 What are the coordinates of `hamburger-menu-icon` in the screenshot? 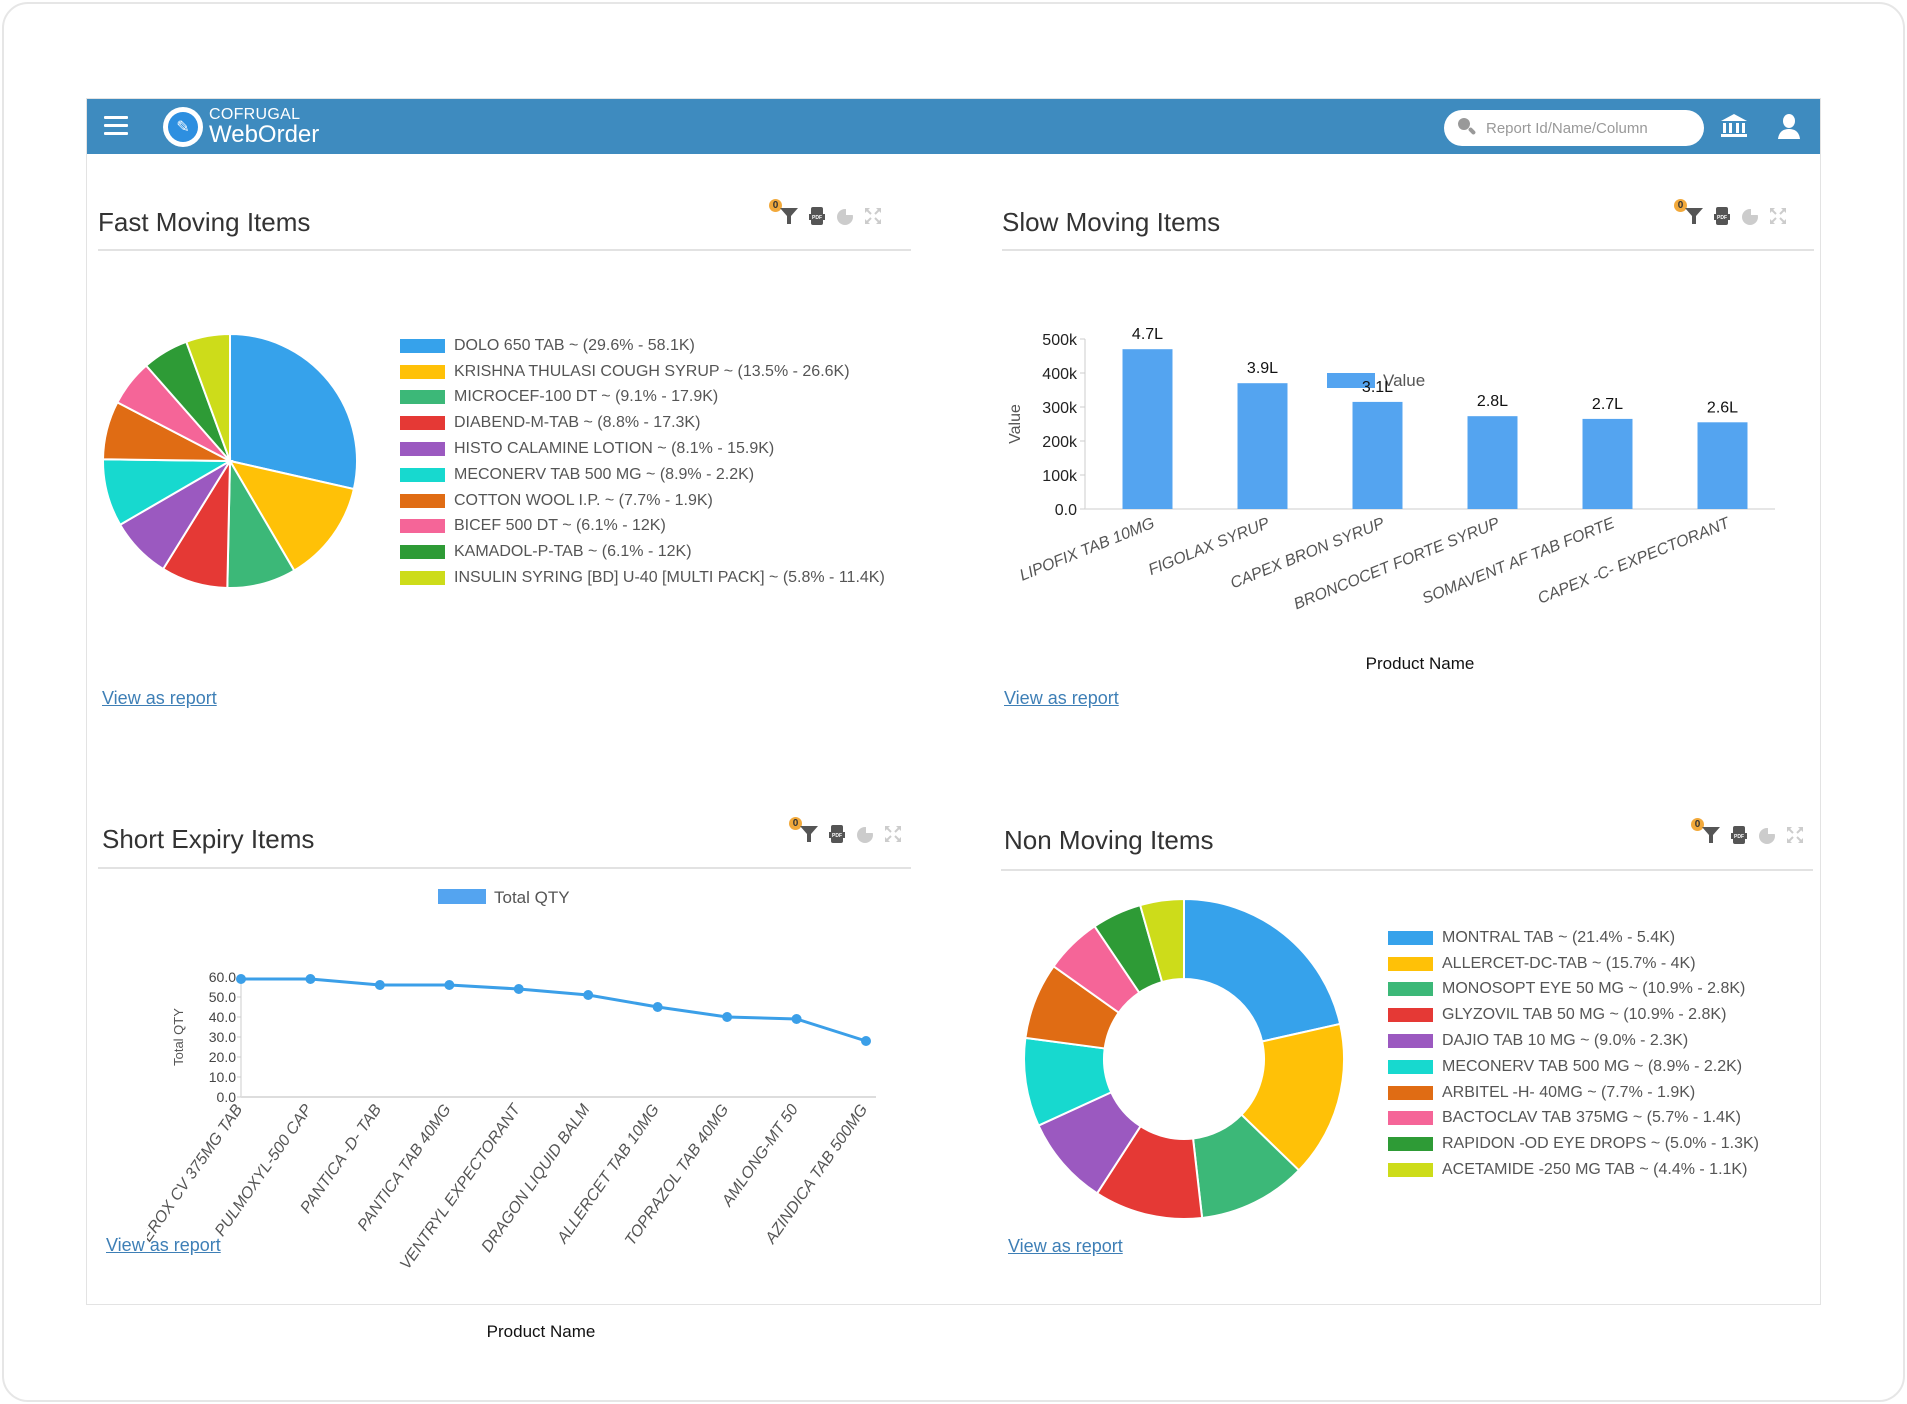 It's located at (116, 126).